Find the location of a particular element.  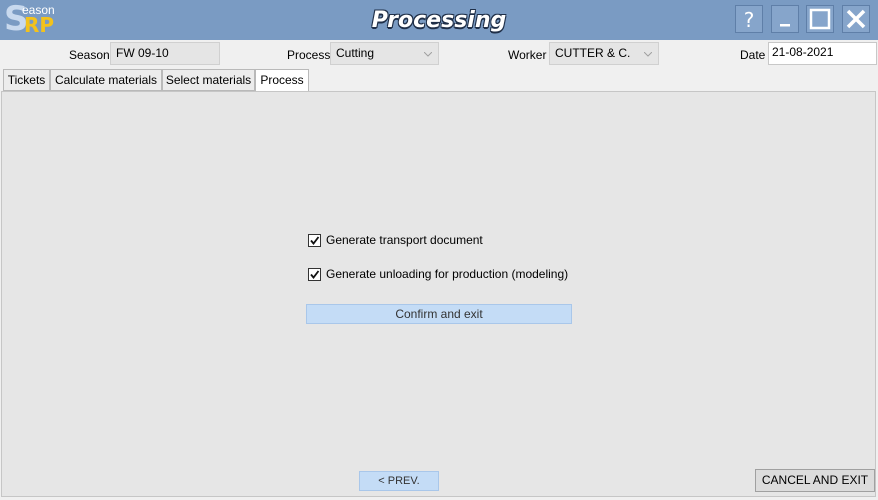

process-value: Cutting is located at coordinates (355, 53).